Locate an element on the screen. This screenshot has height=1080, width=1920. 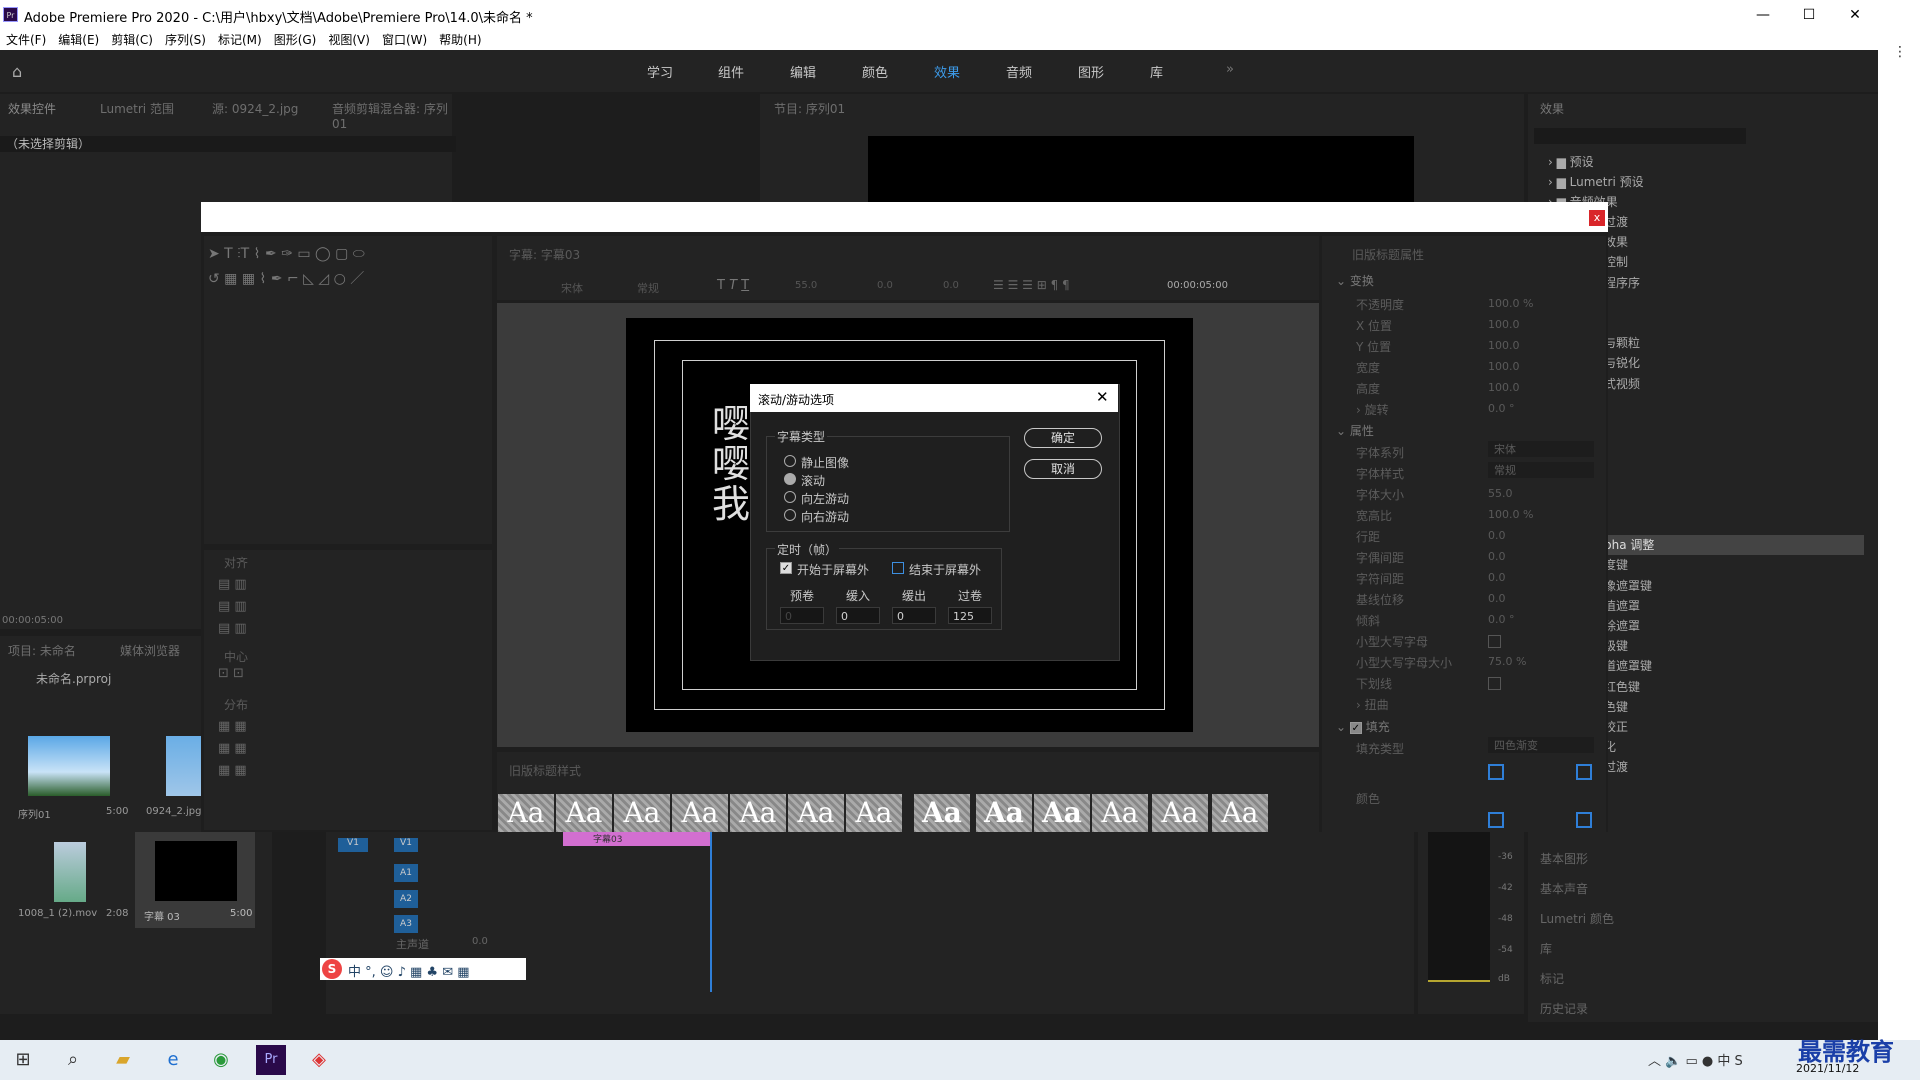
font-style-dropdown: 常规 is located at coordinates (1541, 470).